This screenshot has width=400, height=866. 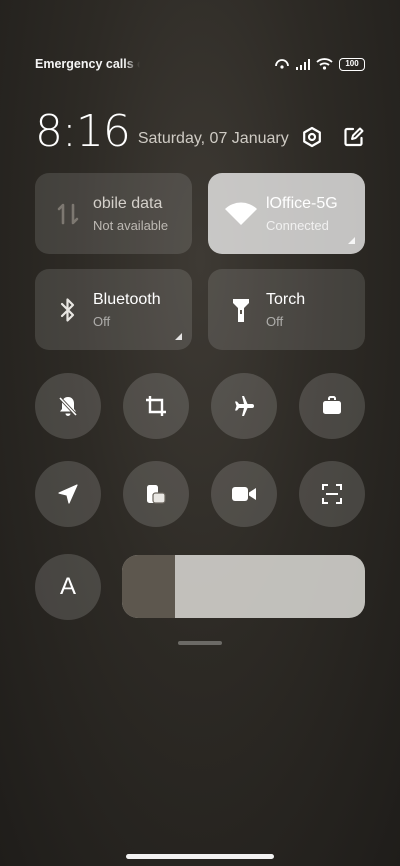 I want to click on toggle-scanner, so click(x=332, y=494).